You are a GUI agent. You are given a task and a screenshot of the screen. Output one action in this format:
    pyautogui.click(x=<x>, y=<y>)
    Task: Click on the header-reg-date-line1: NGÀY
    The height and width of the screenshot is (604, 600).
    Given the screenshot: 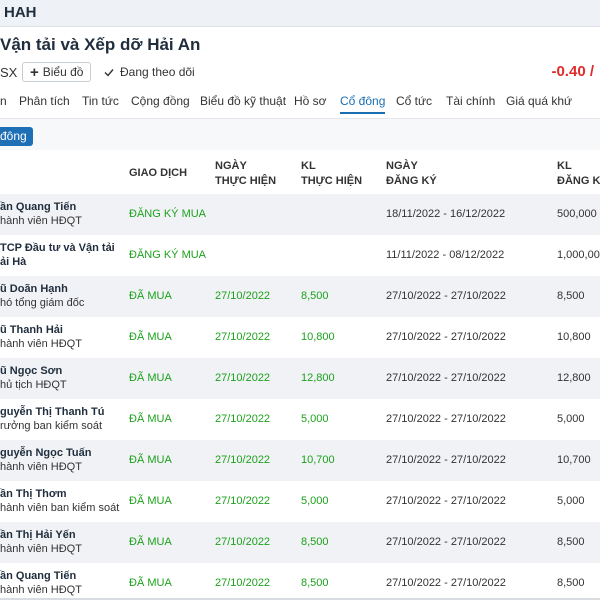 What is the action you would take?
    pyautogui.click(x=402, y=166)
    